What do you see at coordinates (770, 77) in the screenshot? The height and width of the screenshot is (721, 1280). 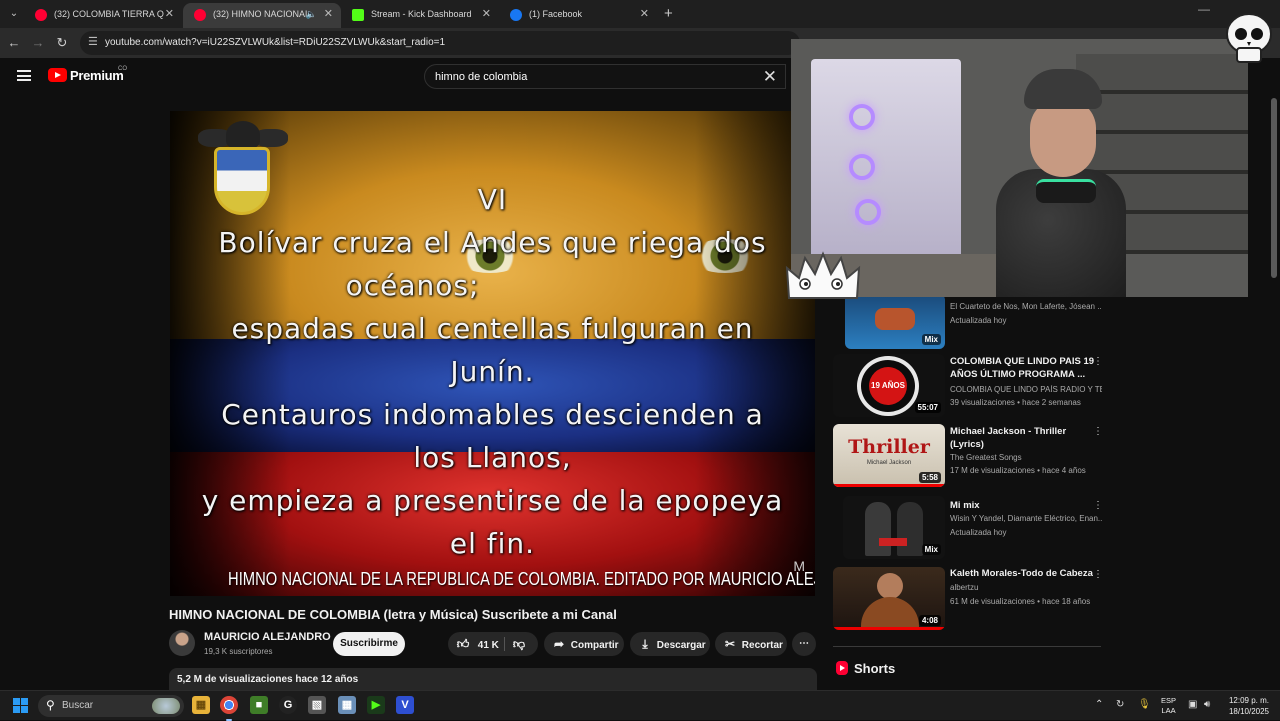 I see `clear-search-icon: ✕` at bounding box center [770, 77].